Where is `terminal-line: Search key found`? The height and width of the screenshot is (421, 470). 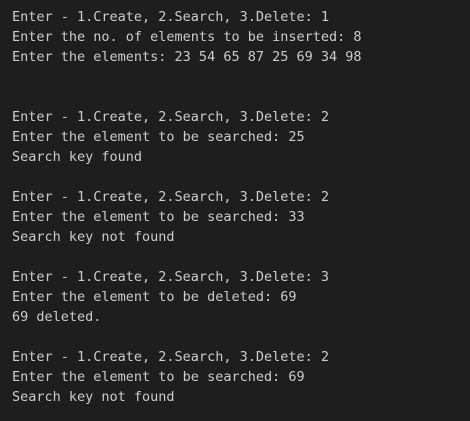
terminal-line: Search key found is located at coordinates (77, 157).